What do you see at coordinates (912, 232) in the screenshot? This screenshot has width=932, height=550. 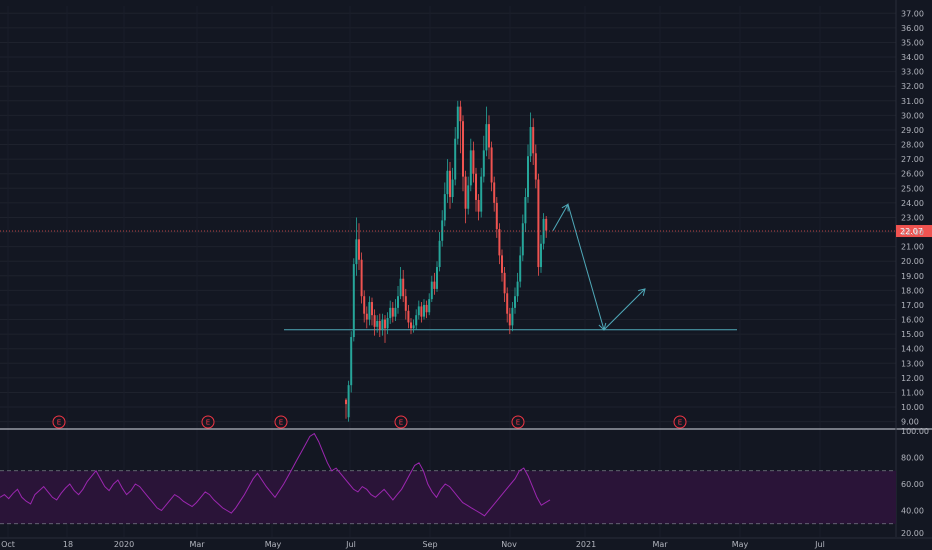 I see `price-tick-label: 22.00` at bounding box center [912, 232].